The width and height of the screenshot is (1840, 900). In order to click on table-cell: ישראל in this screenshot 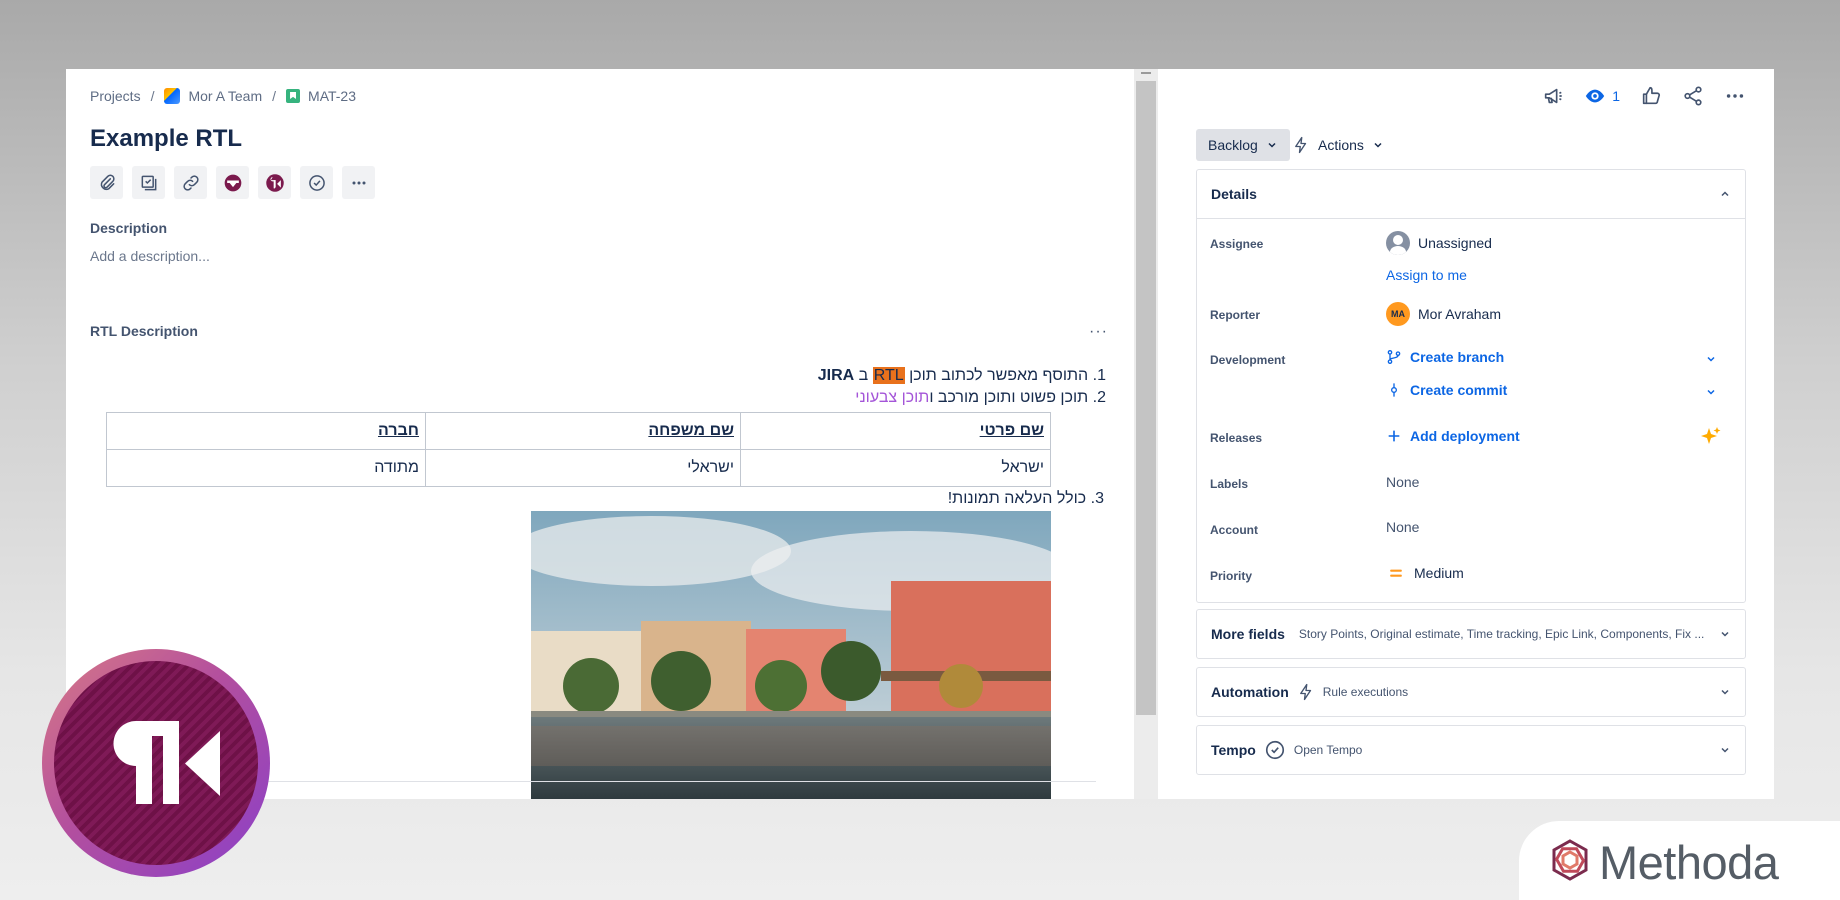, I will do `click(895, 468)`.